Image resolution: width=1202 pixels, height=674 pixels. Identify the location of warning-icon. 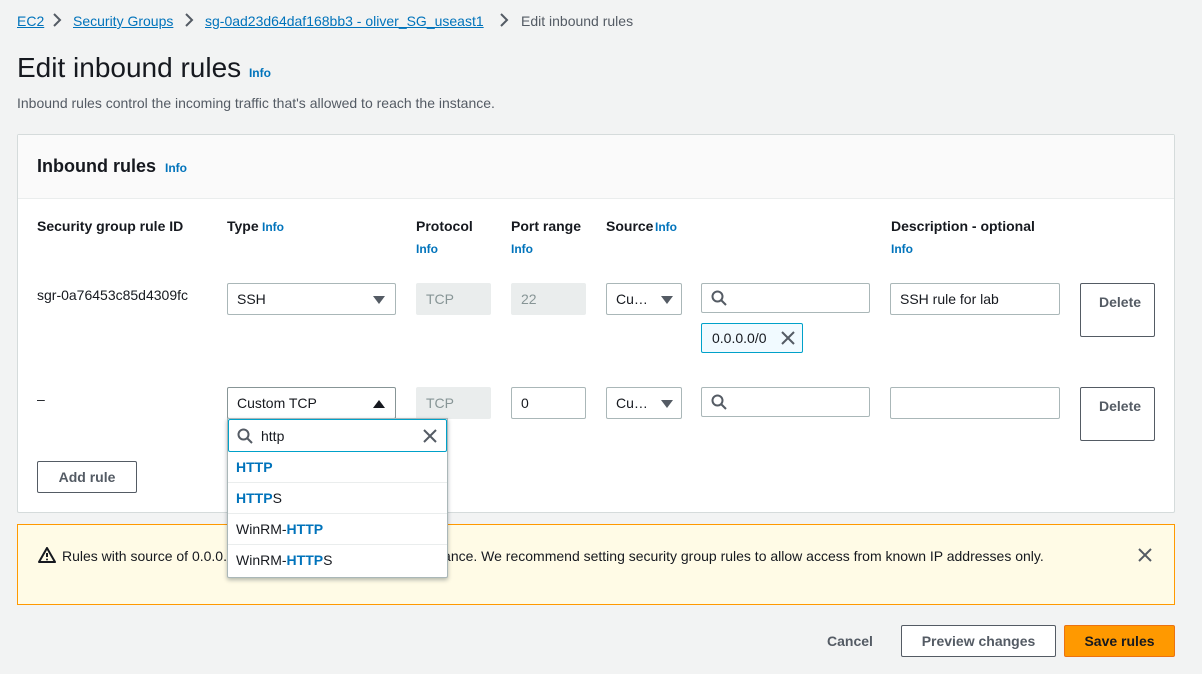
(47, 555).